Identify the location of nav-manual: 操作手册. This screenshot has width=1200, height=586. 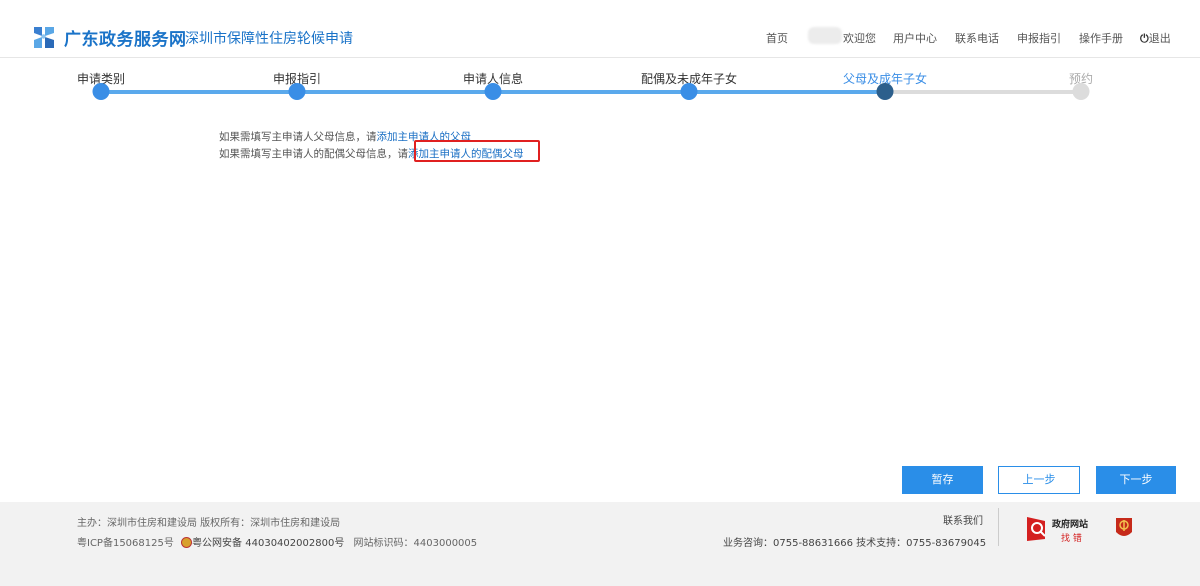
(1101, 38).